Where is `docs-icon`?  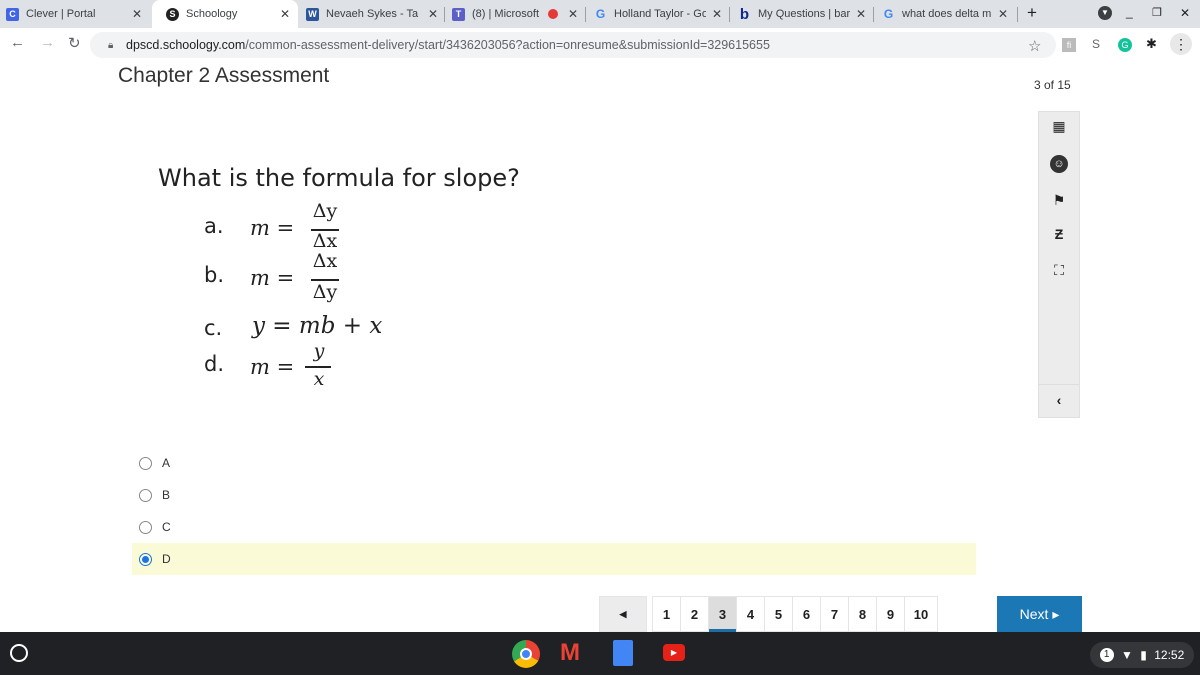 docs-icon is located at coordinates (623, 653).